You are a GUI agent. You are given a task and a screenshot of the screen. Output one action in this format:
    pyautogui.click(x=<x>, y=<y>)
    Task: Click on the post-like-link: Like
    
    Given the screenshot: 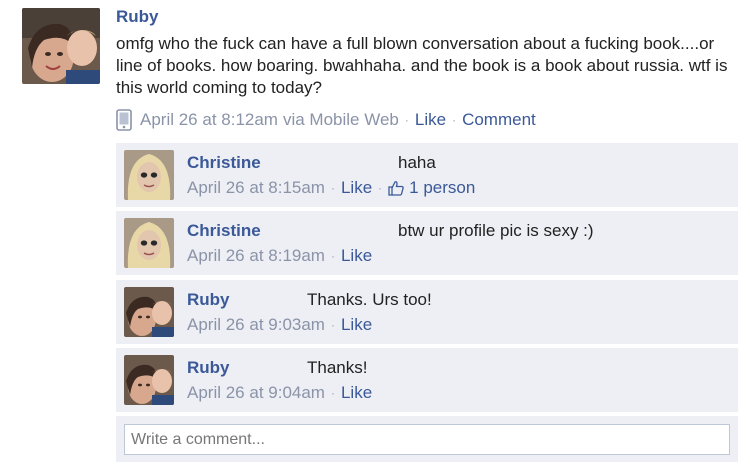 What is the action you would take?
    pyautogui.click(x=430, y=120)
    